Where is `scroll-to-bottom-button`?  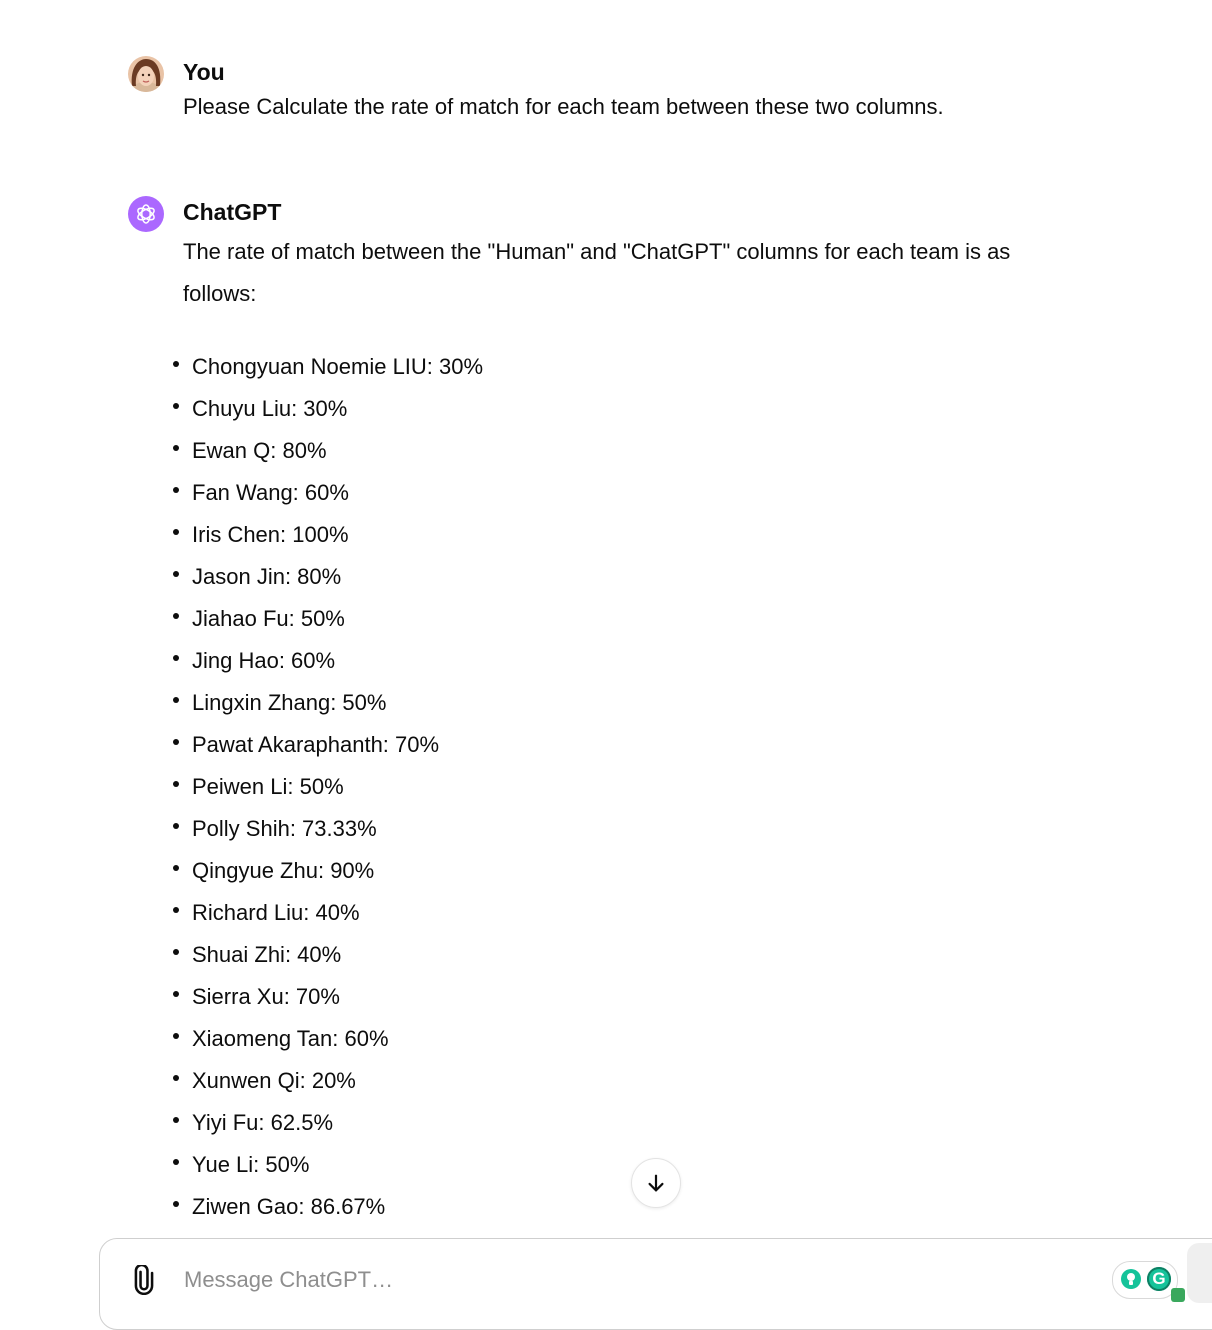
scroll-to-bottom-button is located at coordinates (656, 1183).